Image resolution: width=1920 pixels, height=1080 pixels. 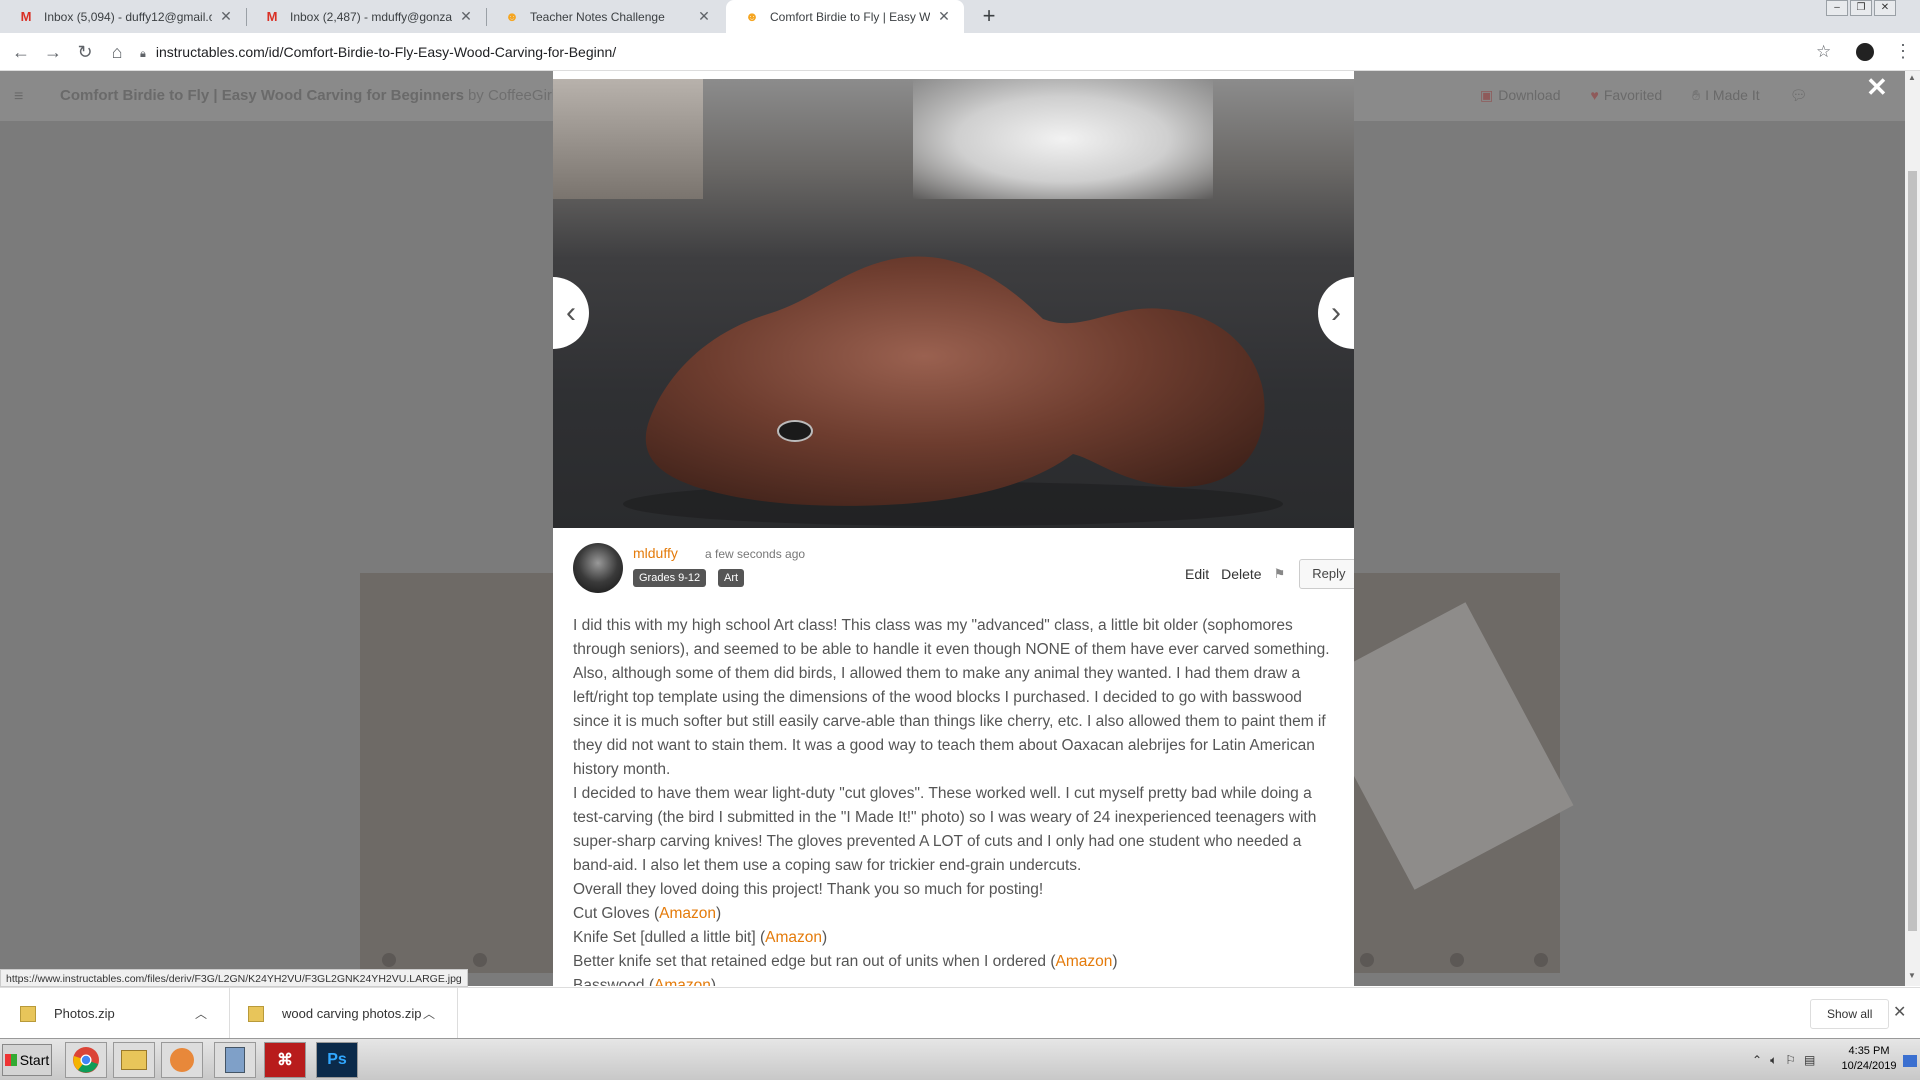 I want to click on page-actions: ▣ Download ♥ Favorited ✋︎ I Made It 💬︎, so click(x=1643, y=95).